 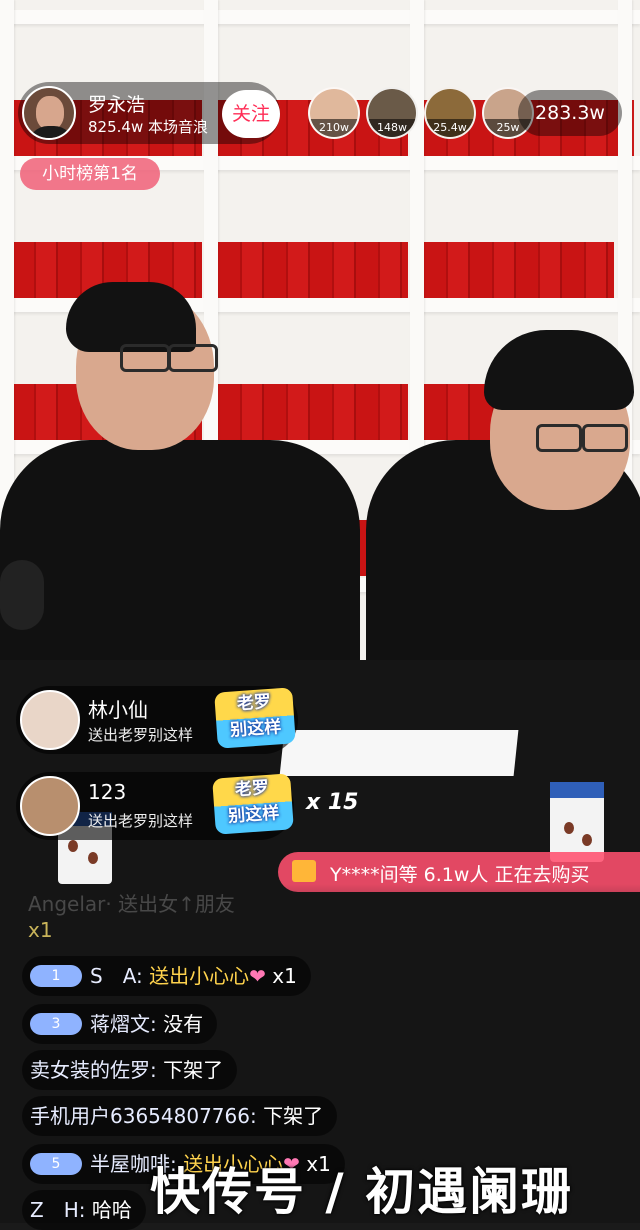 I want to click on chat-message: 3 蒋熠文: 没有, so click(x=120, y=1024).